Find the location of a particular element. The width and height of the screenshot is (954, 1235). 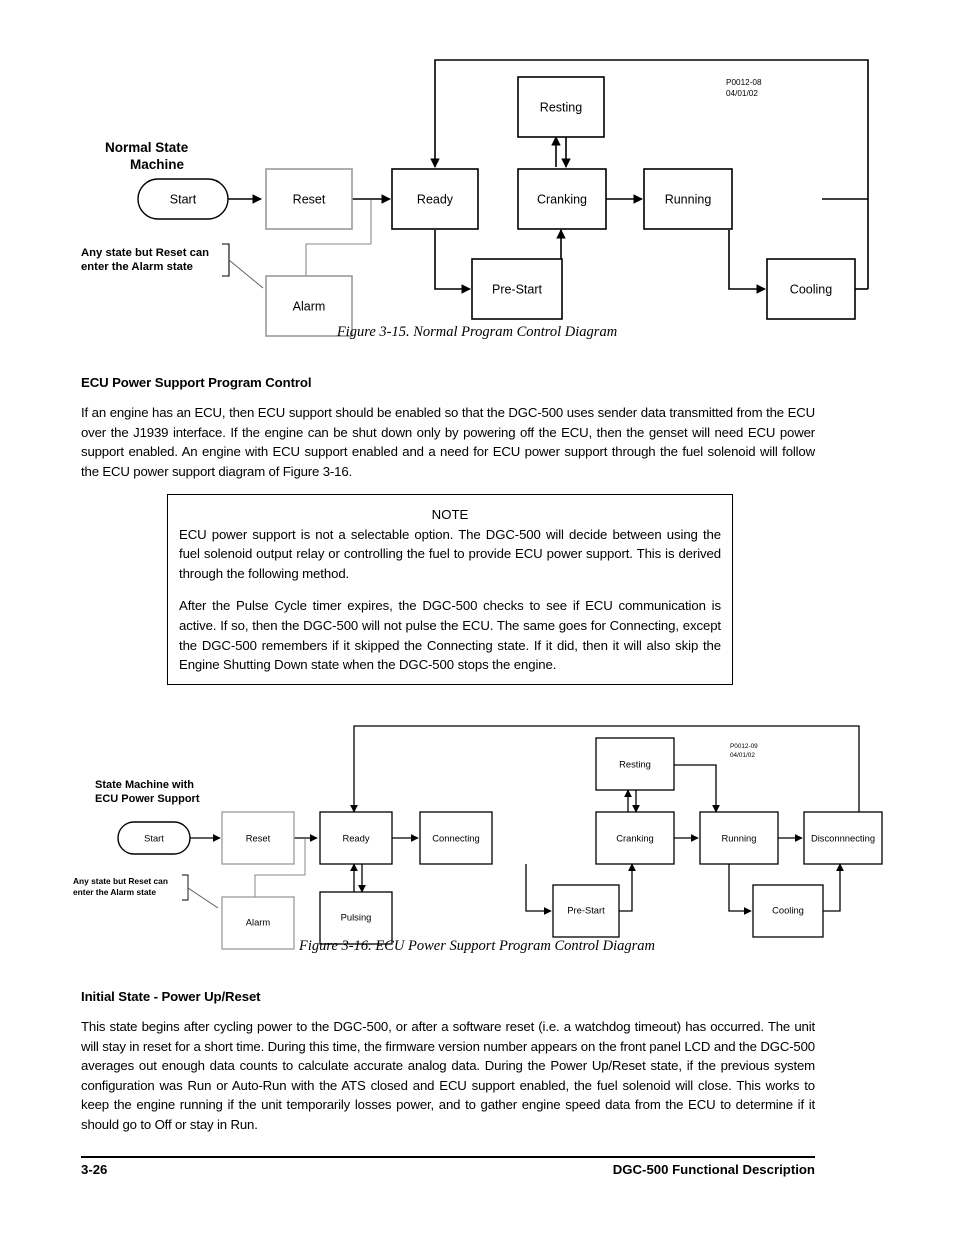

node-reset: Reset is located at coordinates (309, 199).